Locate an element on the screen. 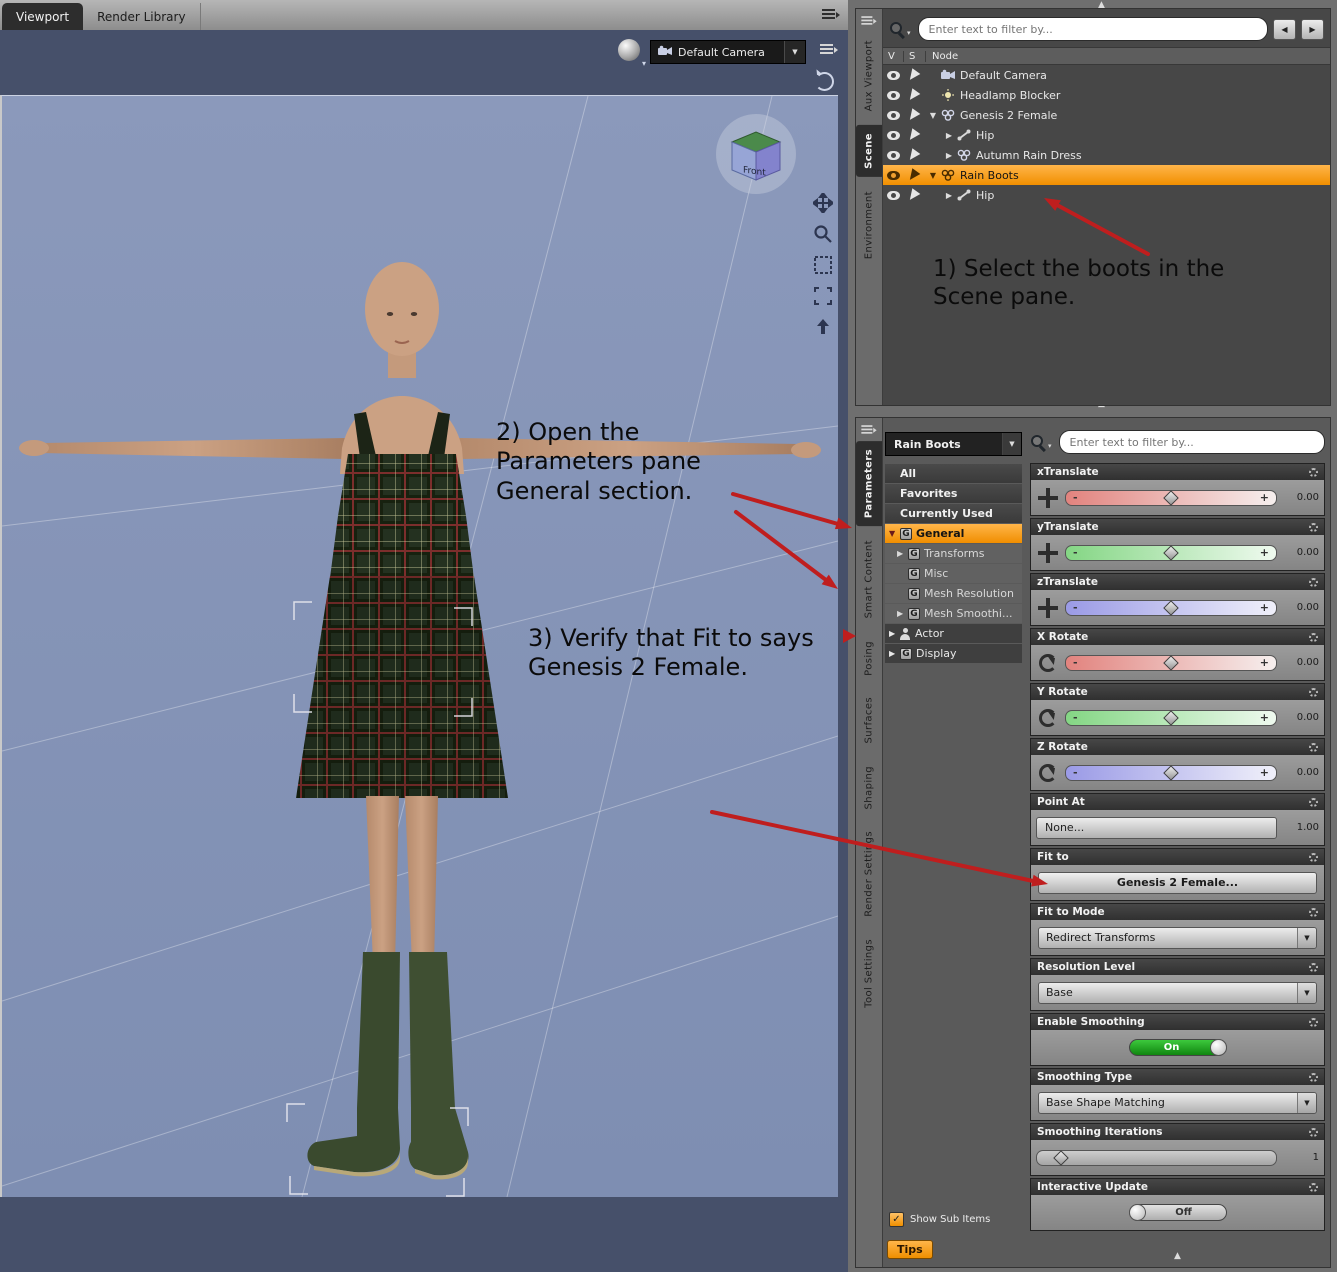 The width and height of the screenshot is (1337, 1272). enable-smoothing-toggle: On is located at coordinates (1177, 1047).